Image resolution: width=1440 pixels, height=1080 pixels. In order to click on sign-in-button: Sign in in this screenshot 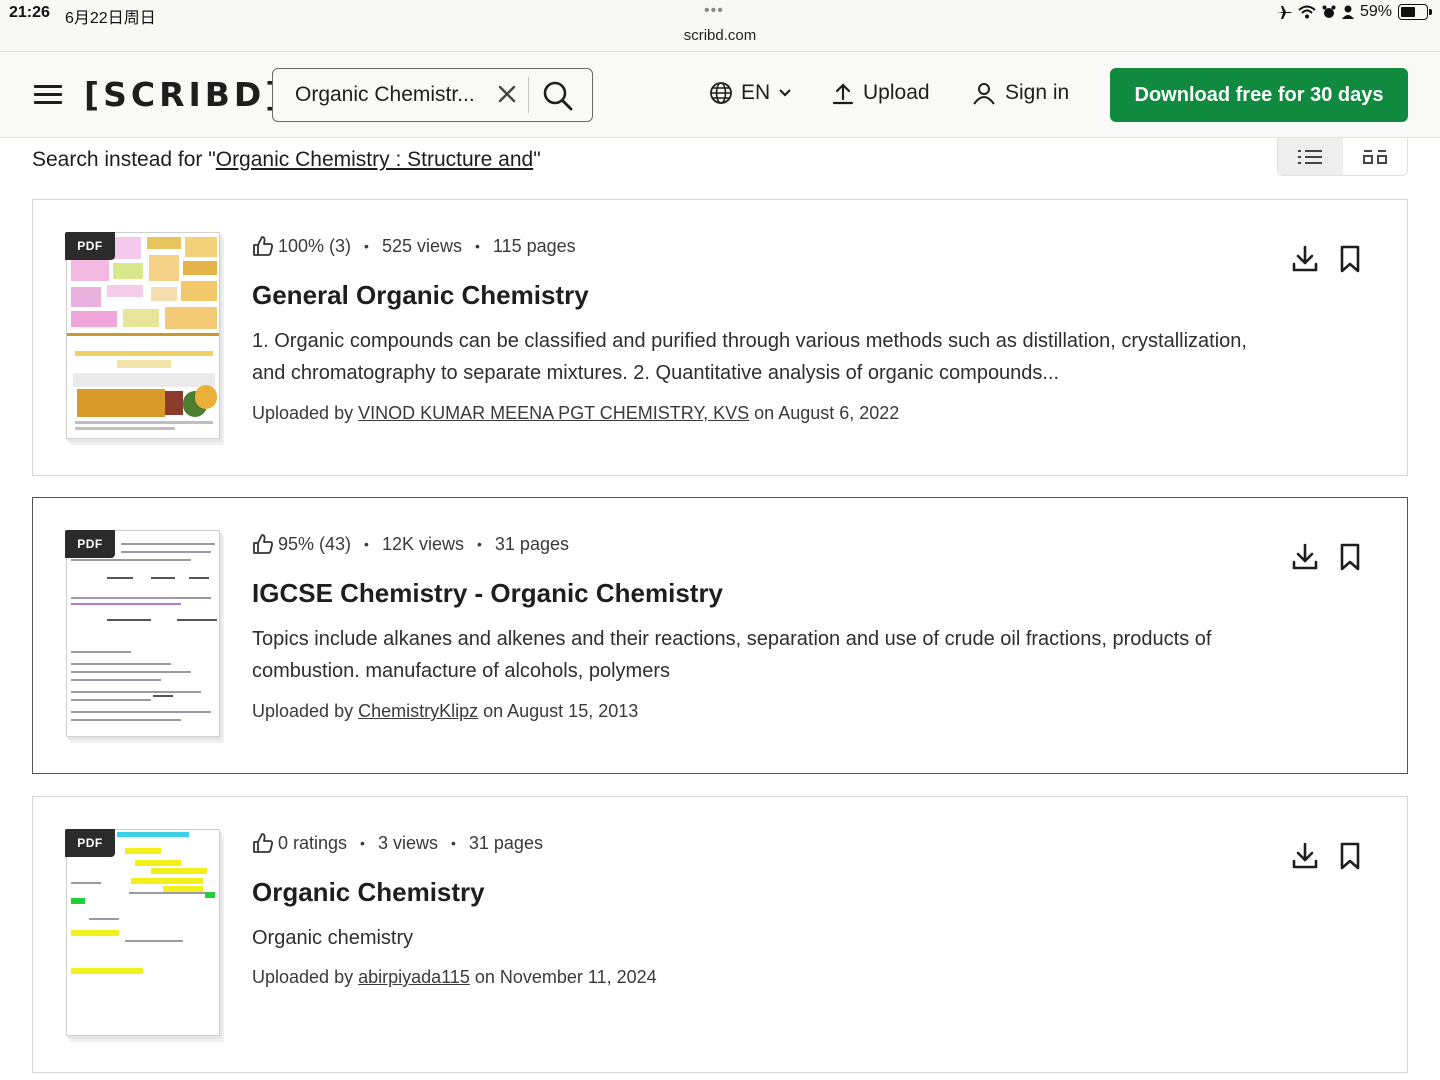, I will do `click(1020, 93)`.